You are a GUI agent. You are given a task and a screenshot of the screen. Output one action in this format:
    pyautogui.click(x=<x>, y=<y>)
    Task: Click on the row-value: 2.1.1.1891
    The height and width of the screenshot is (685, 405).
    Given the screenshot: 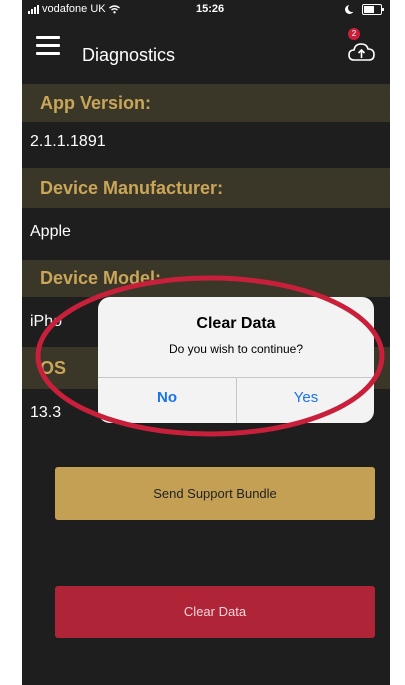 What is the action you would take?
    pyautogui.click(x=68, y=141)
    